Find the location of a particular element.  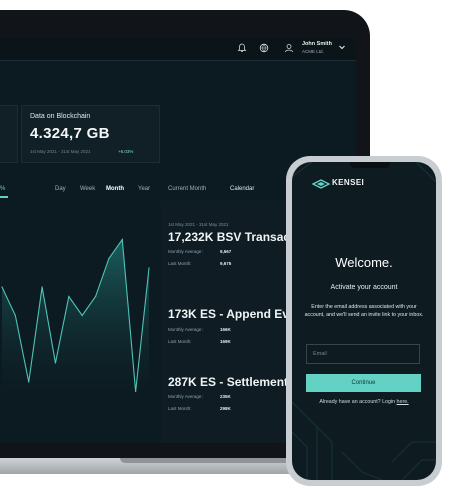

email-field is located at coordinates (363, 354).